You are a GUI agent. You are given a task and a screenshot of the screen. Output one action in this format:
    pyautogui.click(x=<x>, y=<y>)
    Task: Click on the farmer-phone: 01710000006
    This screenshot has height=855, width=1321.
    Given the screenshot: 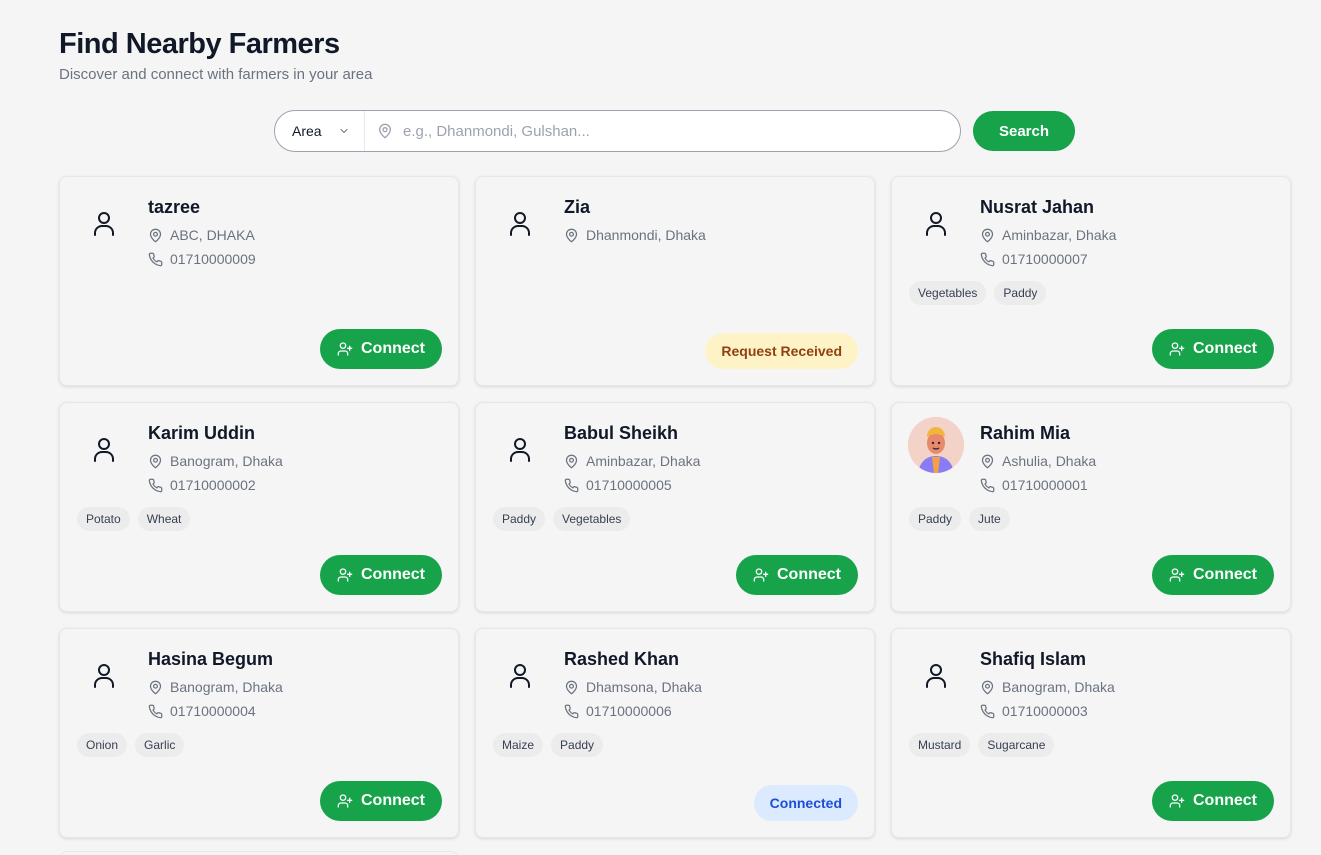 What is the action you would take?
    pyautogui.click(x=618, y=711)
    